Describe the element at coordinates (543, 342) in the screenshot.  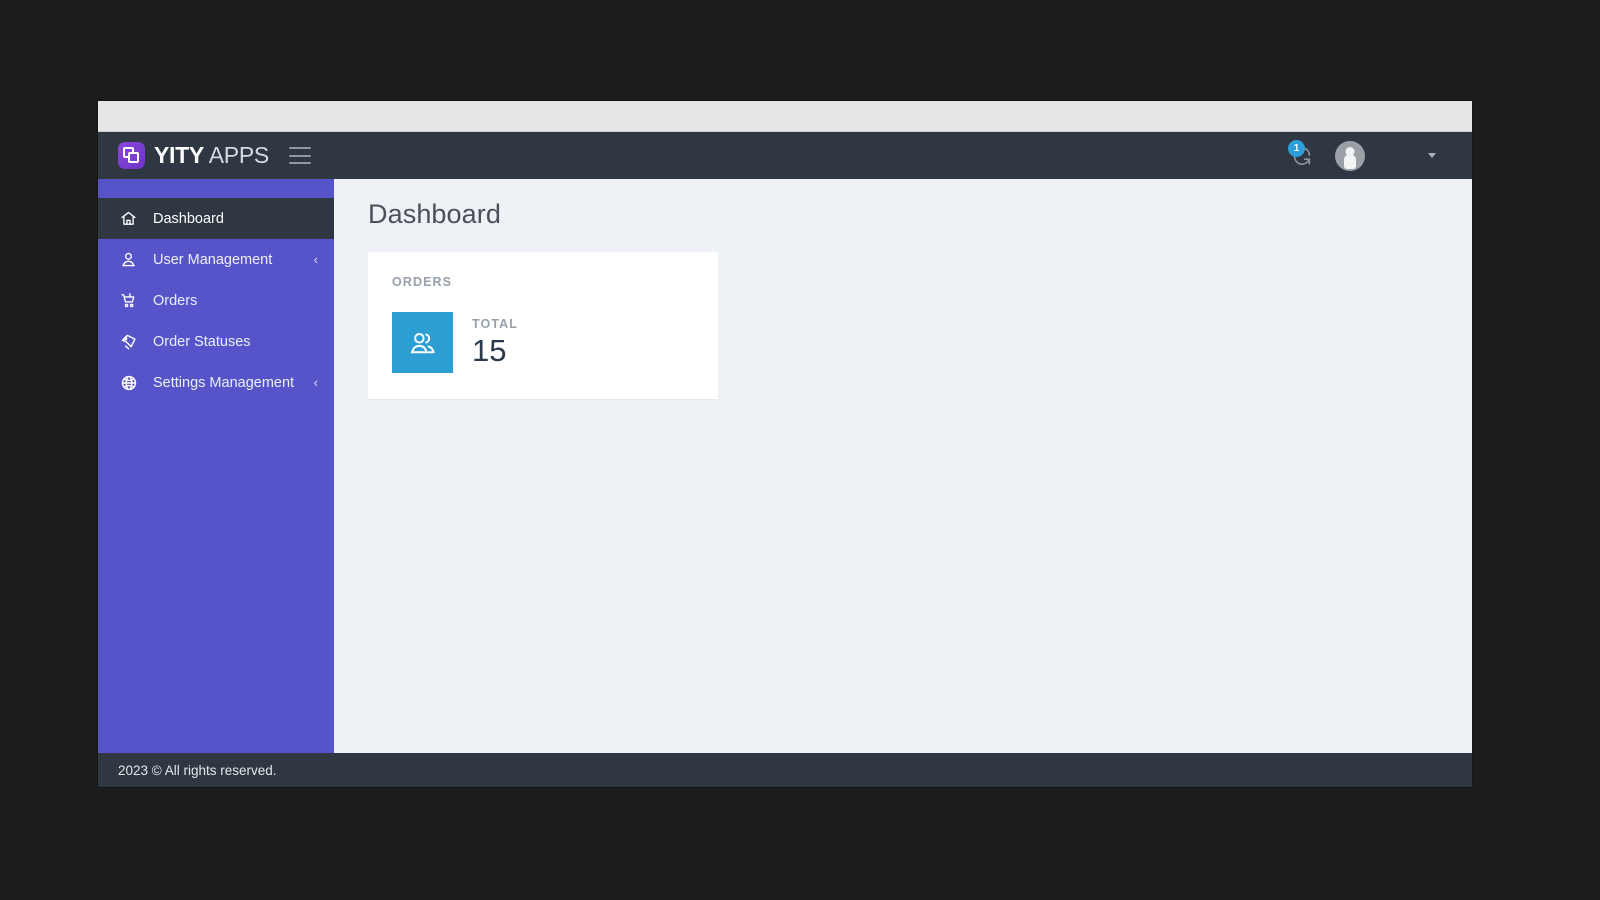
I see `stat-row: TOTAL 15` at that location.